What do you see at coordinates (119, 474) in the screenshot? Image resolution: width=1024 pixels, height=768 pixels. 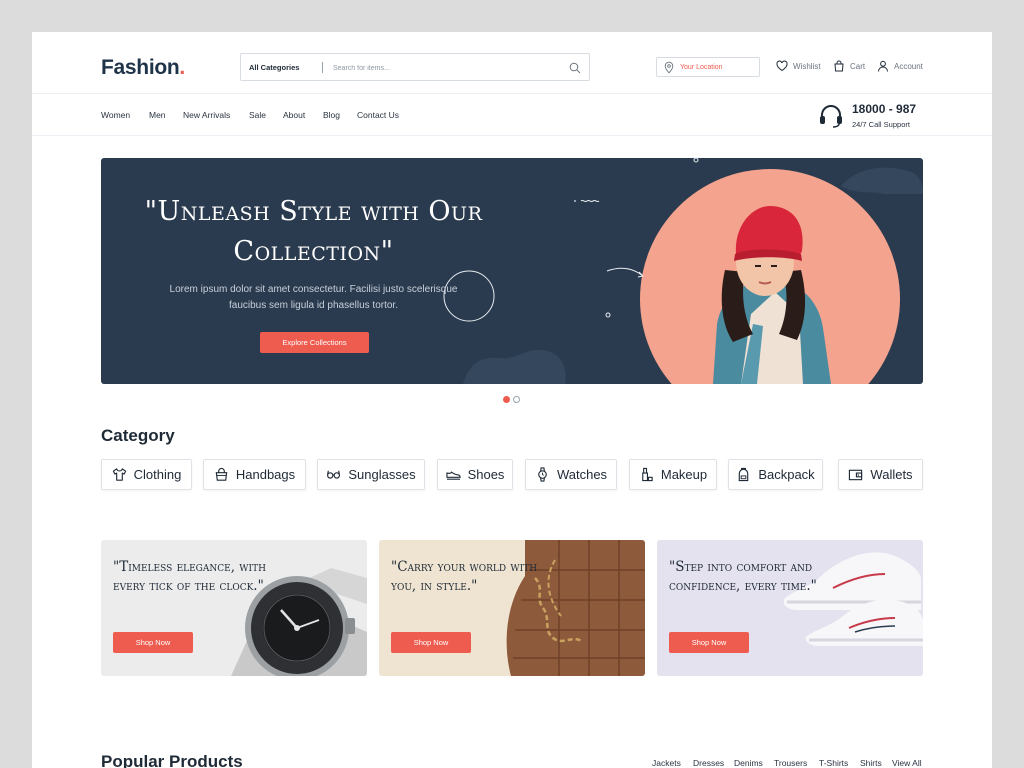 I see `tshirt-icon` at bounding box center [119, 474].